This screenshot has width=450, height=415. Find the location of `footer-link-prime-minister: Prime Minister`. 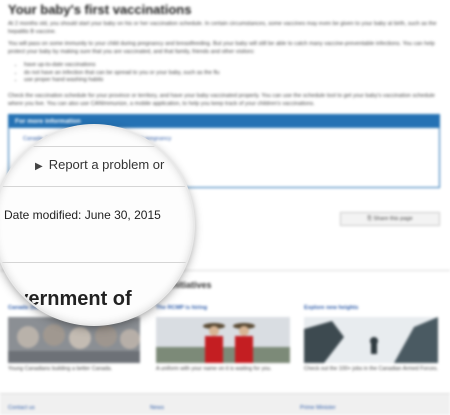

footer-link-prime-minister: Prime Minister is located at coordinates (318, 408).